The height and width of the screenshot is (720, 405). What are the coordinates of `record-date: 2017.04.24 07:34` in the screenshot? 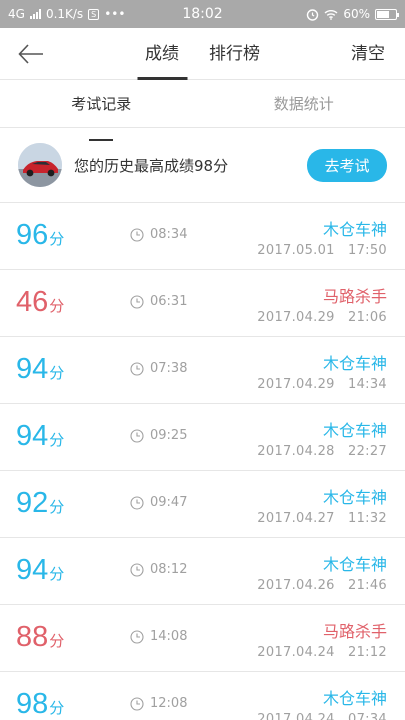 It's located at (322, 716).